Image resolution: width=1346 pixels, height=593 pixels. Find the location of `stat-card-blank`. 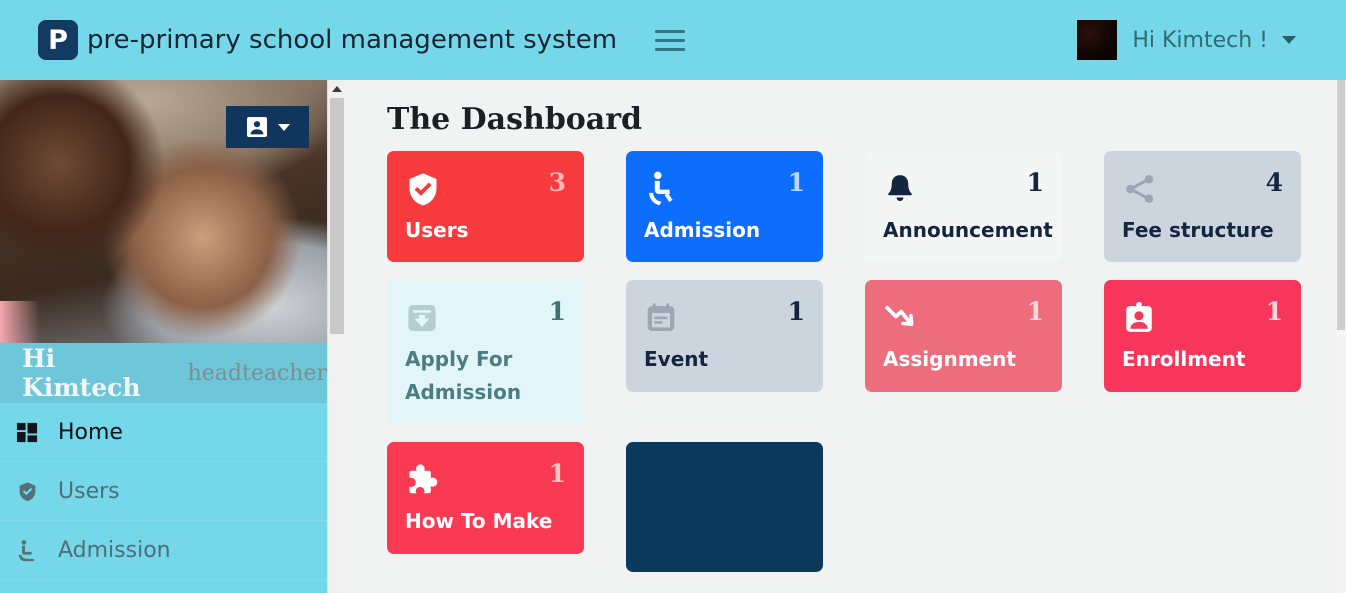

stat-card-blank is located at coordinates (724, 507).